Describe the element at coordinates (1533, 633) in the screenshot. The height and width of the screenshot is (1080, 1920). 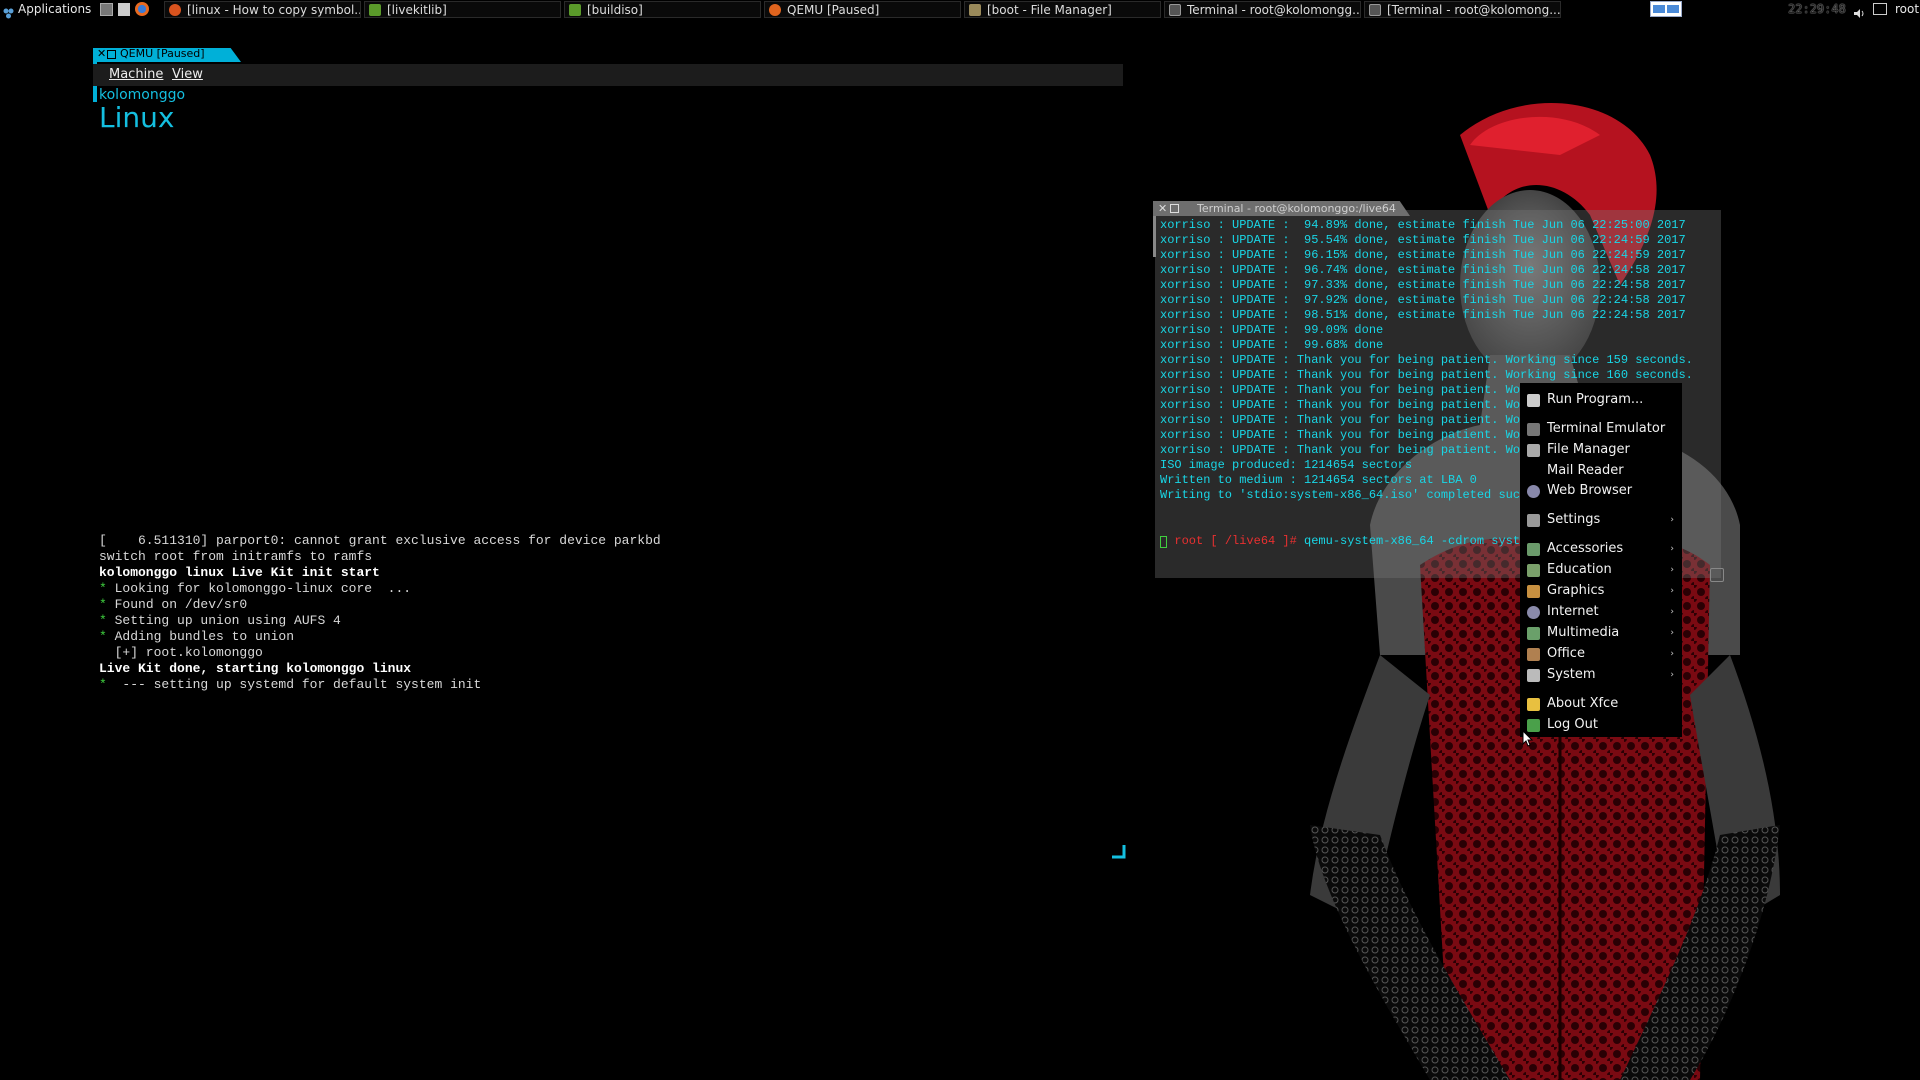
I see `multimedia-icon` at that location.